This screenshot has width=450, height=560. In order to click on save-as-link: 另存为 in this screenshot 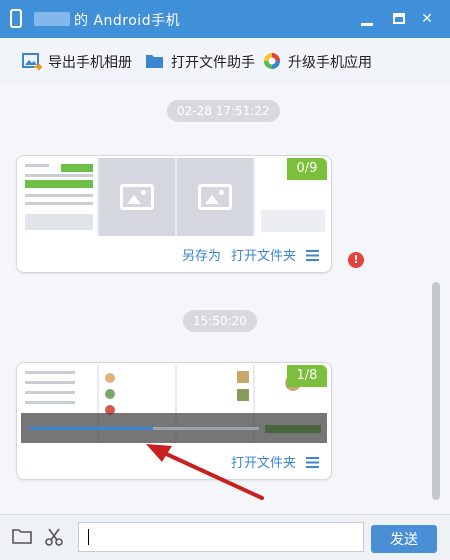, I will do `click(201, 256)`.